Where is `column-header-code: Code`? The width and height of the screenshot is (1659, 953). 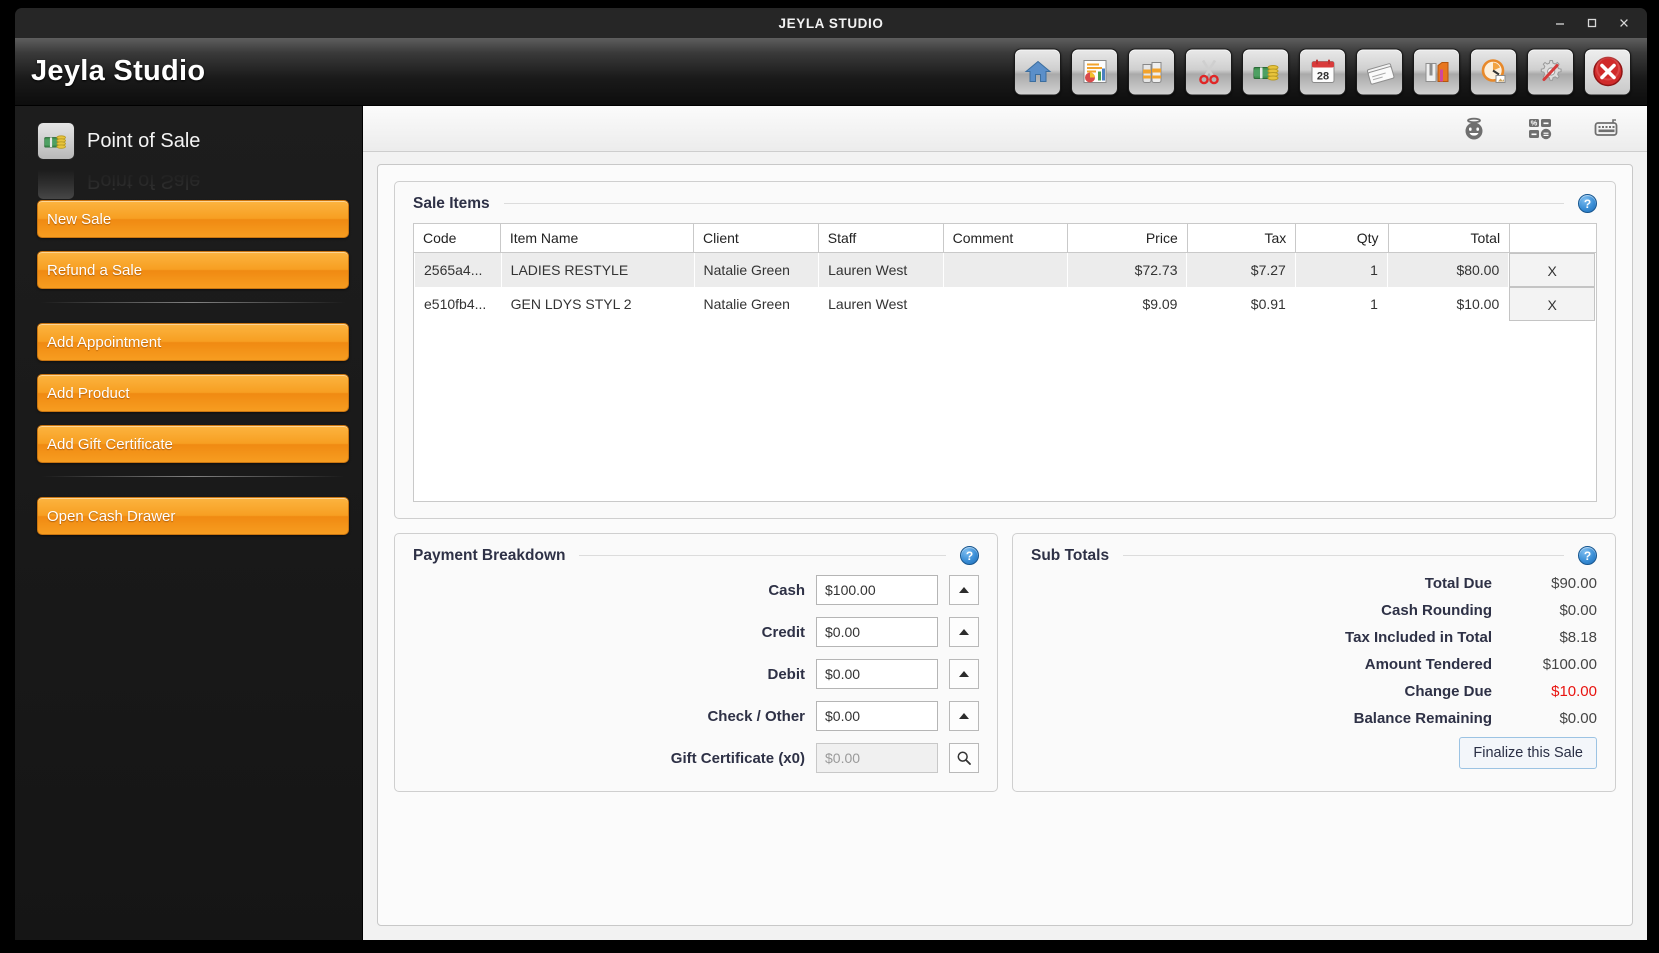
column-header-code: Code is located at coordinates (457, 238).